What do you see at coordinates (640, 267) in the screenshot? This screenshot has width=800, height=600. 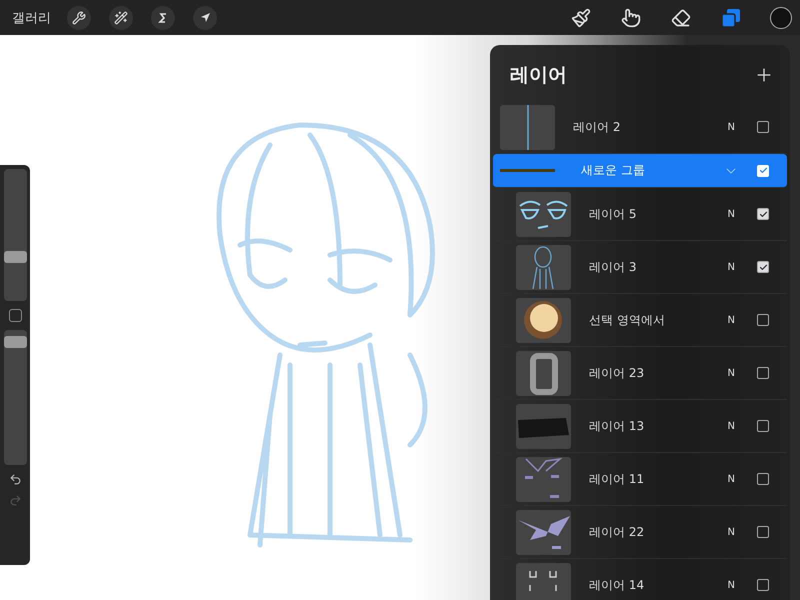 I see `layer-row: 레이어 3 N` at bounding box center [640, 267].